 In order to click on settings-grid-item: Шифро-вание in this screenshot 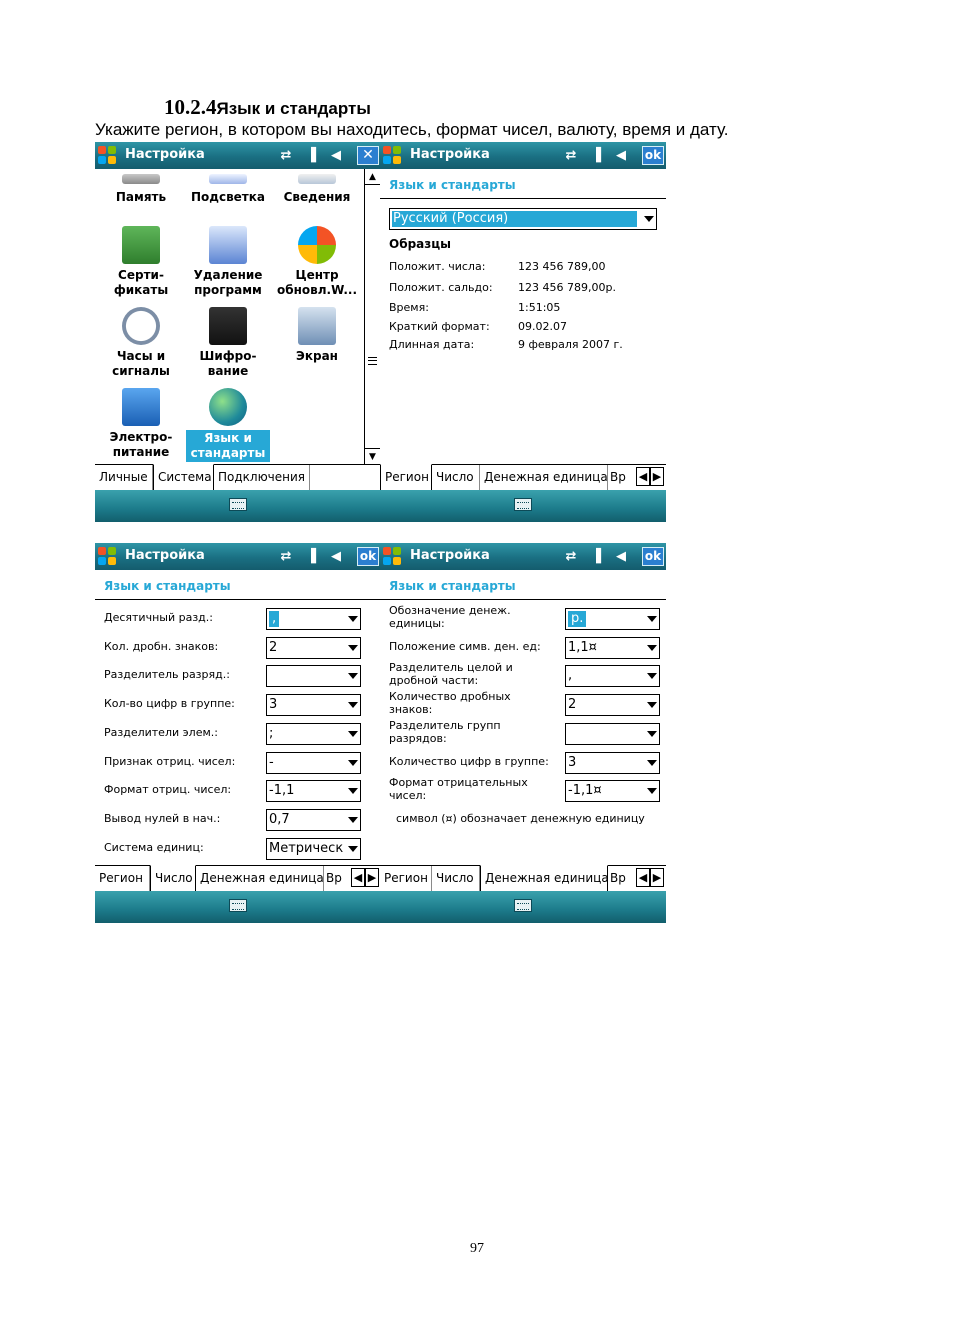, I will do `click(228, 343)`.